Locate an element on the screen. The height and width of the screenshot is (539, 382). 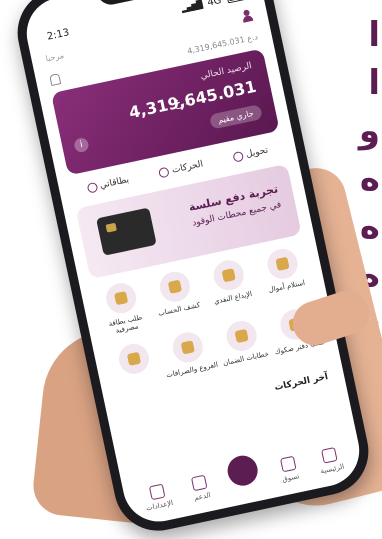
section-title: آخر الحركات is located at coordinates (301, 382).